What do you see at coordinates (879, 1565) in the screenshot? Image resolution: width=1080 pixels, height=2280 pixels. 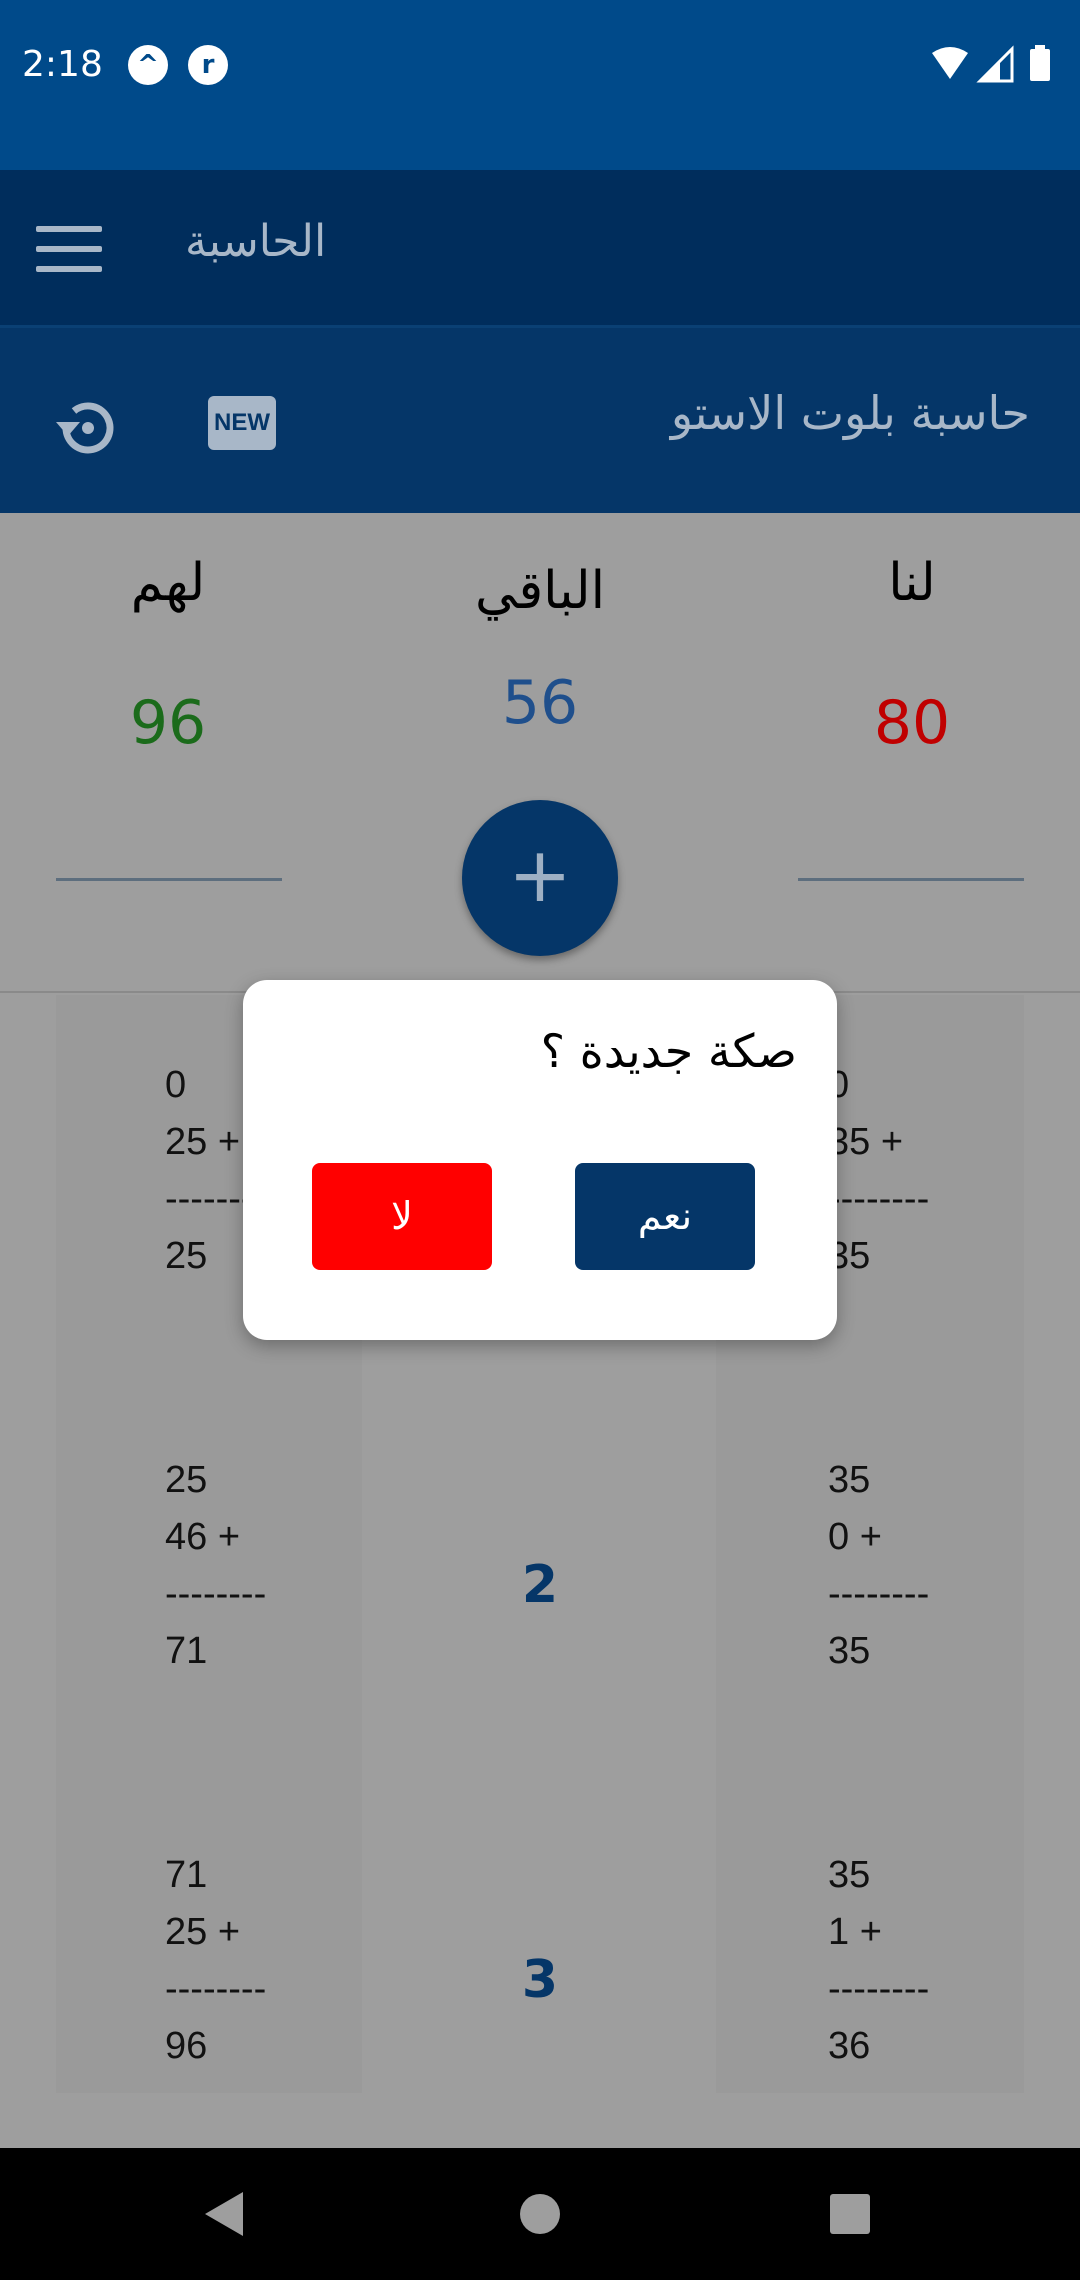 I see `round-2-us: 35 0 + -------- 35` at bounding box center [879, 1565].